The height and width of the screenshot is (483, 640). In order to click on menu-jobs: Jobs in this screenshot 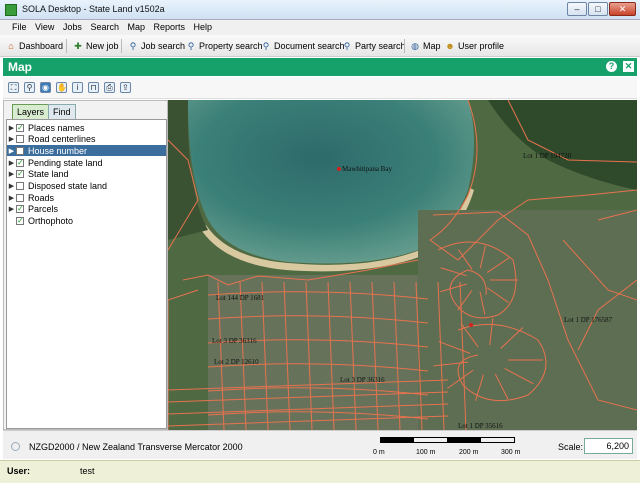, I will do `click(72, 27)`.